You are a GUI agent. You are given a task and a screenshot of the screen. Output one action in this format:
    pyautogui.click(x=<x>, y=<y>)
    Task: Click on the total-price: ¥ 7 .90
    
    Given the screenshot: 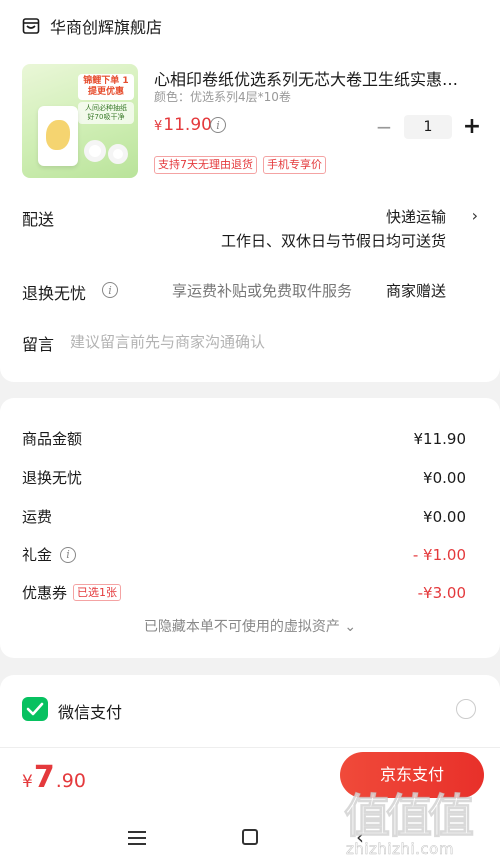 What is the action you would take?
    pyautogui.click(x=54, y=777)
    